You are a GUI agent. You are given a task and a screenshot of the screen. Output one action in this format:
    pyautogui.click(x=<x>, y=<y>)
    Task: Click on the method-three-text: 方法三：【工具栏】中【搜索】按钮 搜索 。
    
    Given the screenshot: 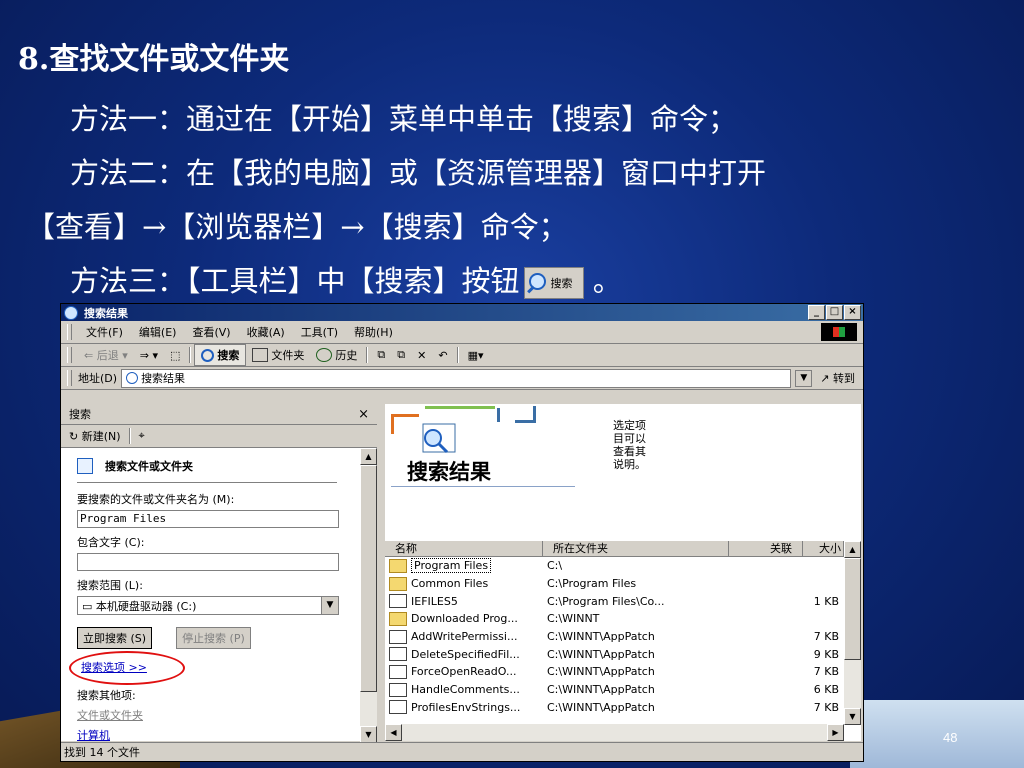 What is the action you would take?
    pyautogui.click(x=346, y=279)
    